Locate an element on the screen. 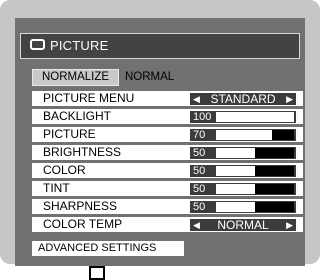 The width and height of the screenshot is (320, 280). slider-value: 100 is located at coordinates (202, 117).